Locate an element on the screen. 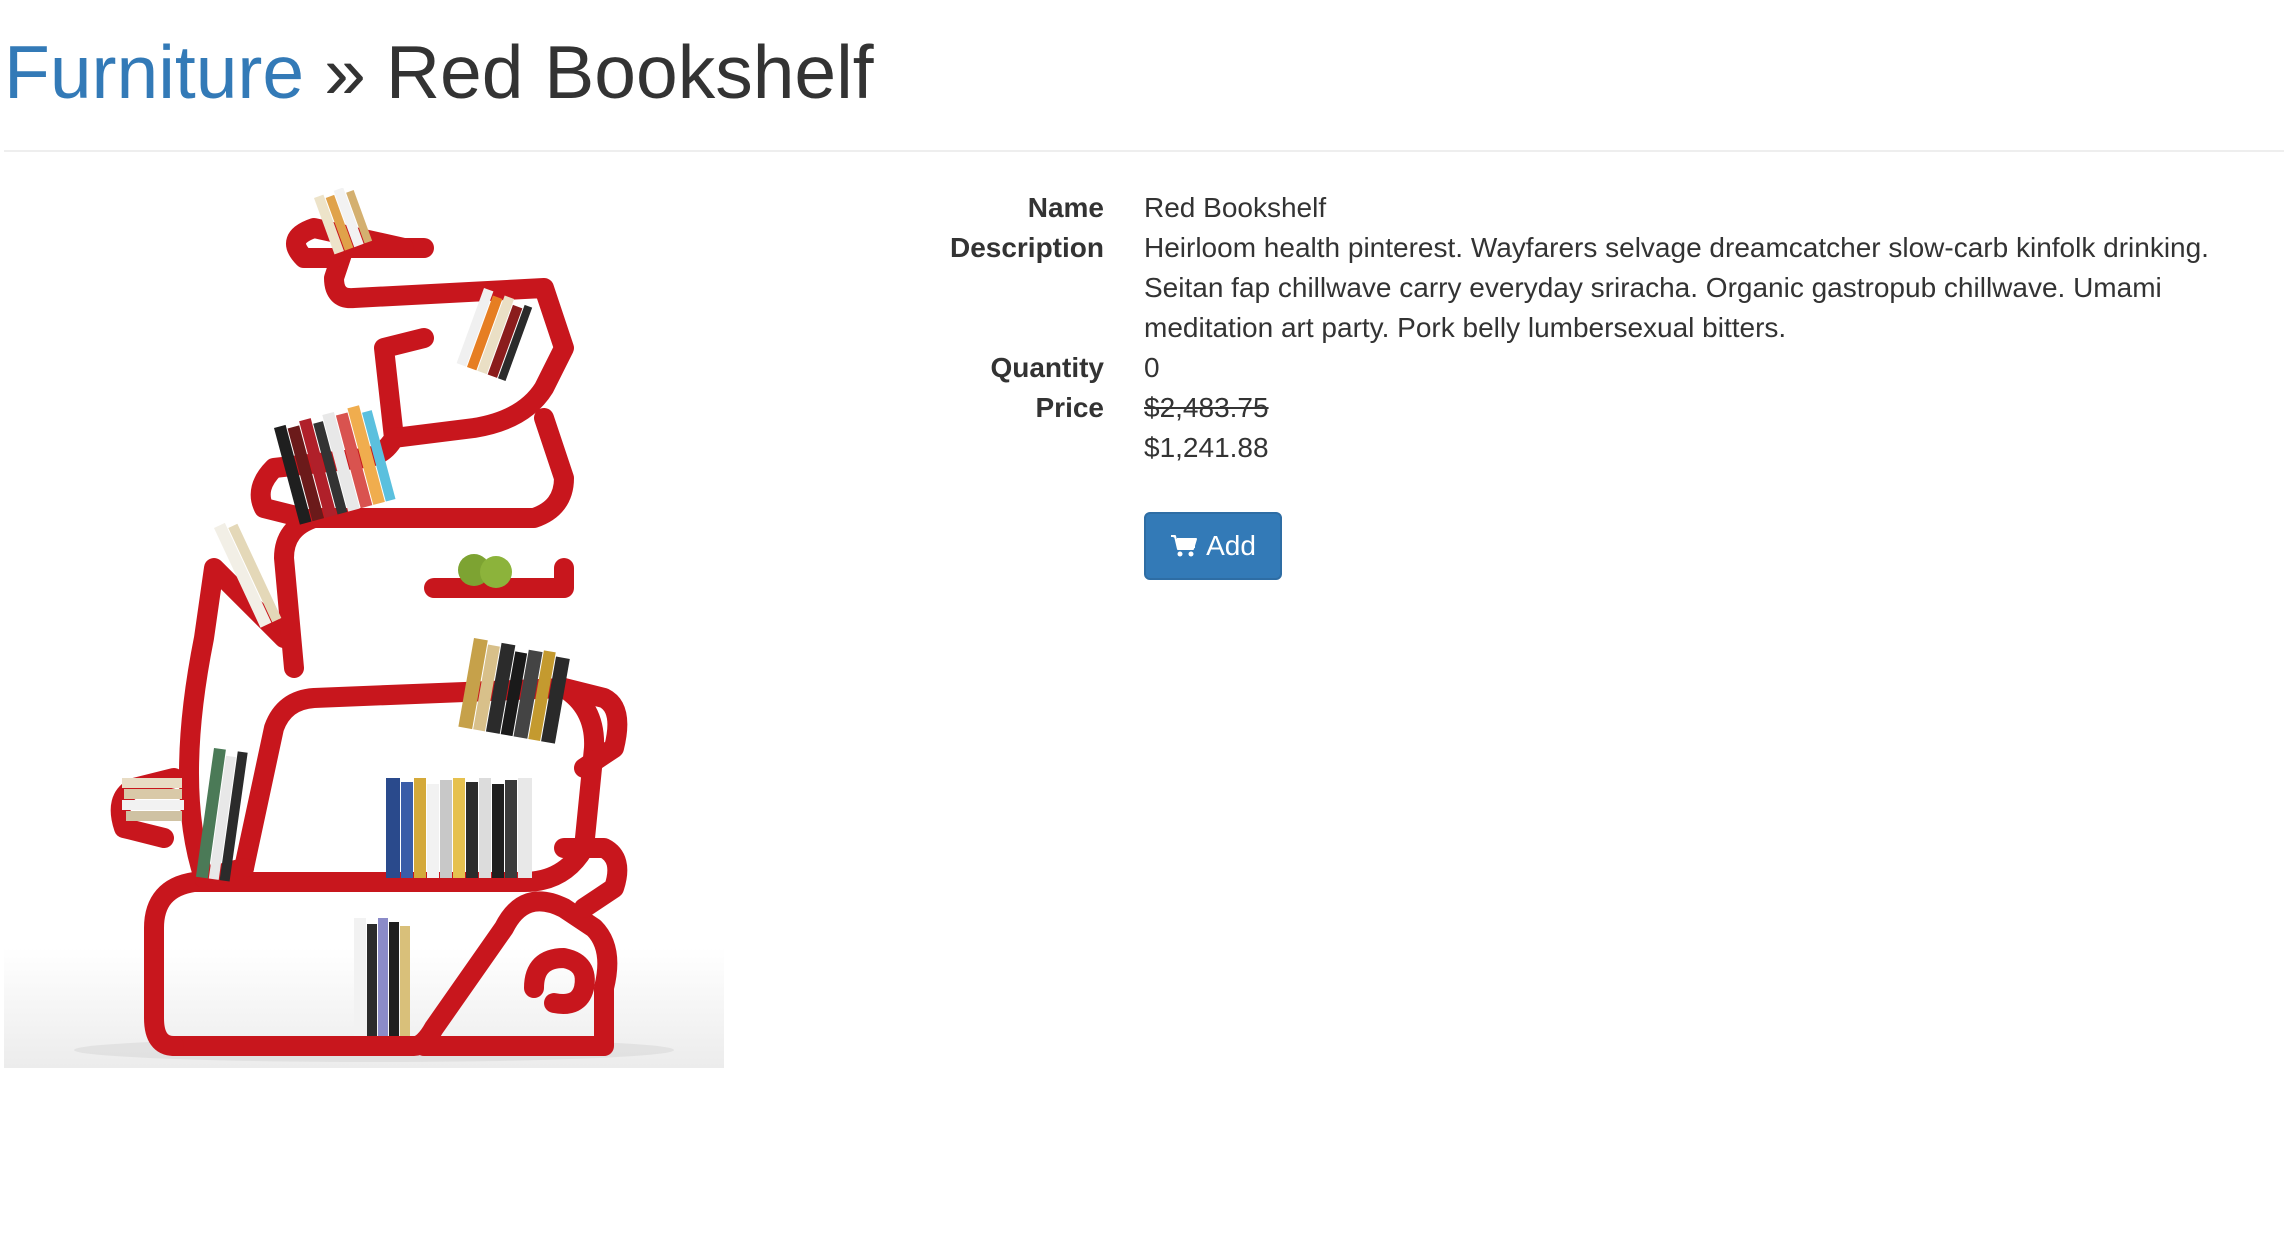  name-row: Name Red Bookshelf is located at coordinates (1142, 208).